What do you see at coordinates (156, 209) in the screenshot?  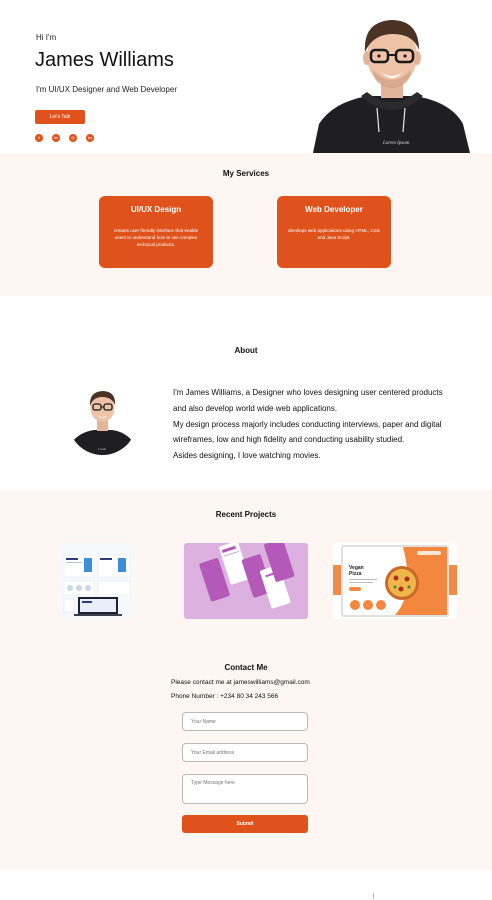 I see `service-card-title: UI/UX Design` at bounding box center [156, 209].